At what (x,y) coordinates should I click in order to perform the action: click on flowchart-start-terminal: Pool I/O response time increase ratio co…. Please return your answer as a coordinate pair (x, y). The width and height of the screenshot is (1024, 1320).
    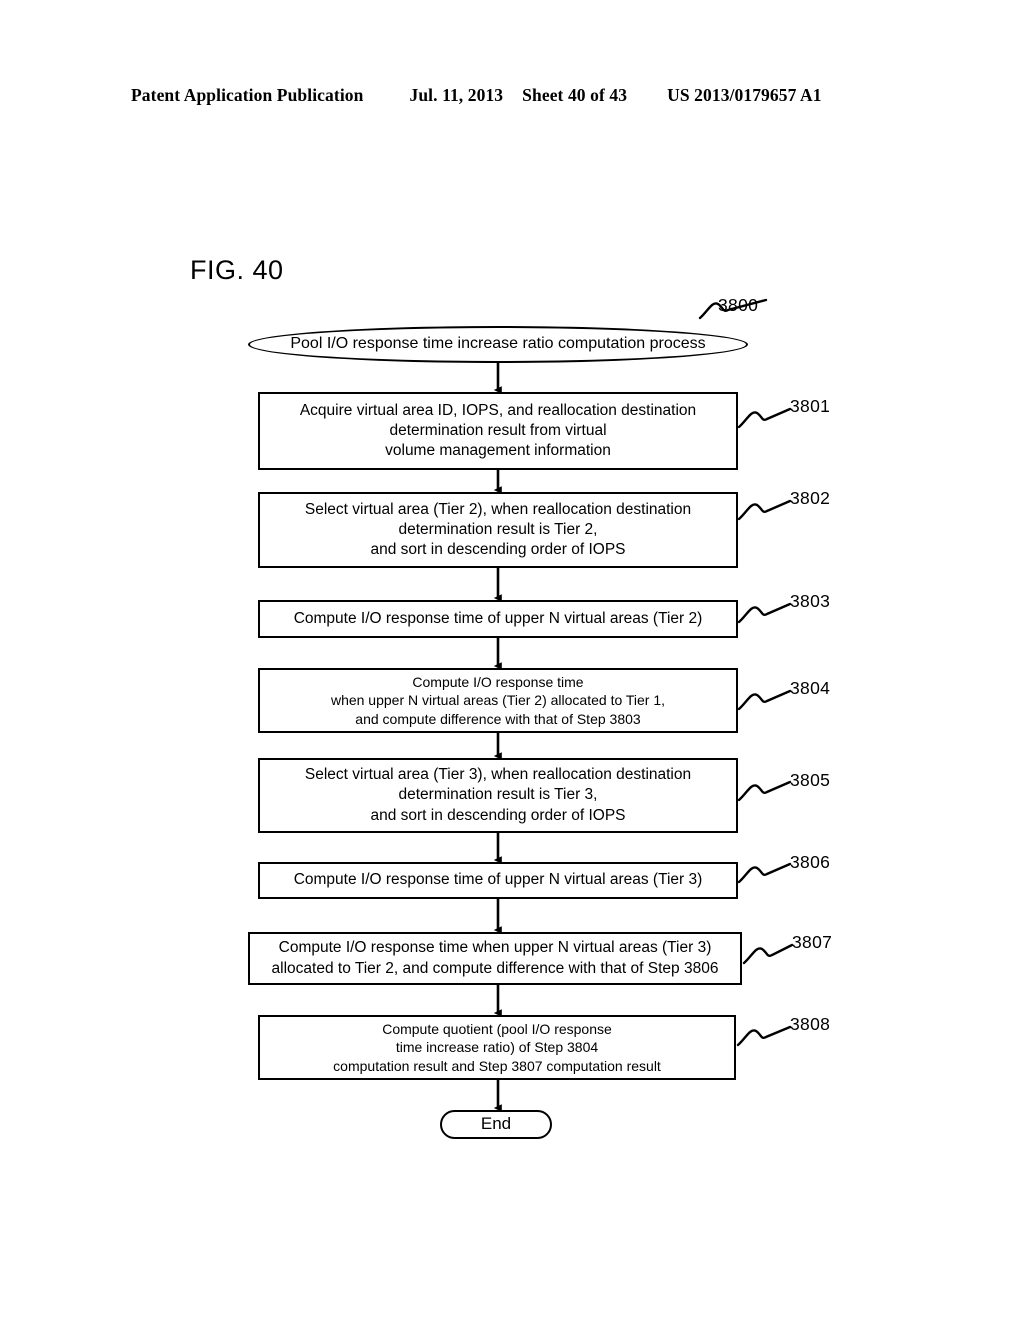
    Looking at the image, I should click on (498, 344).